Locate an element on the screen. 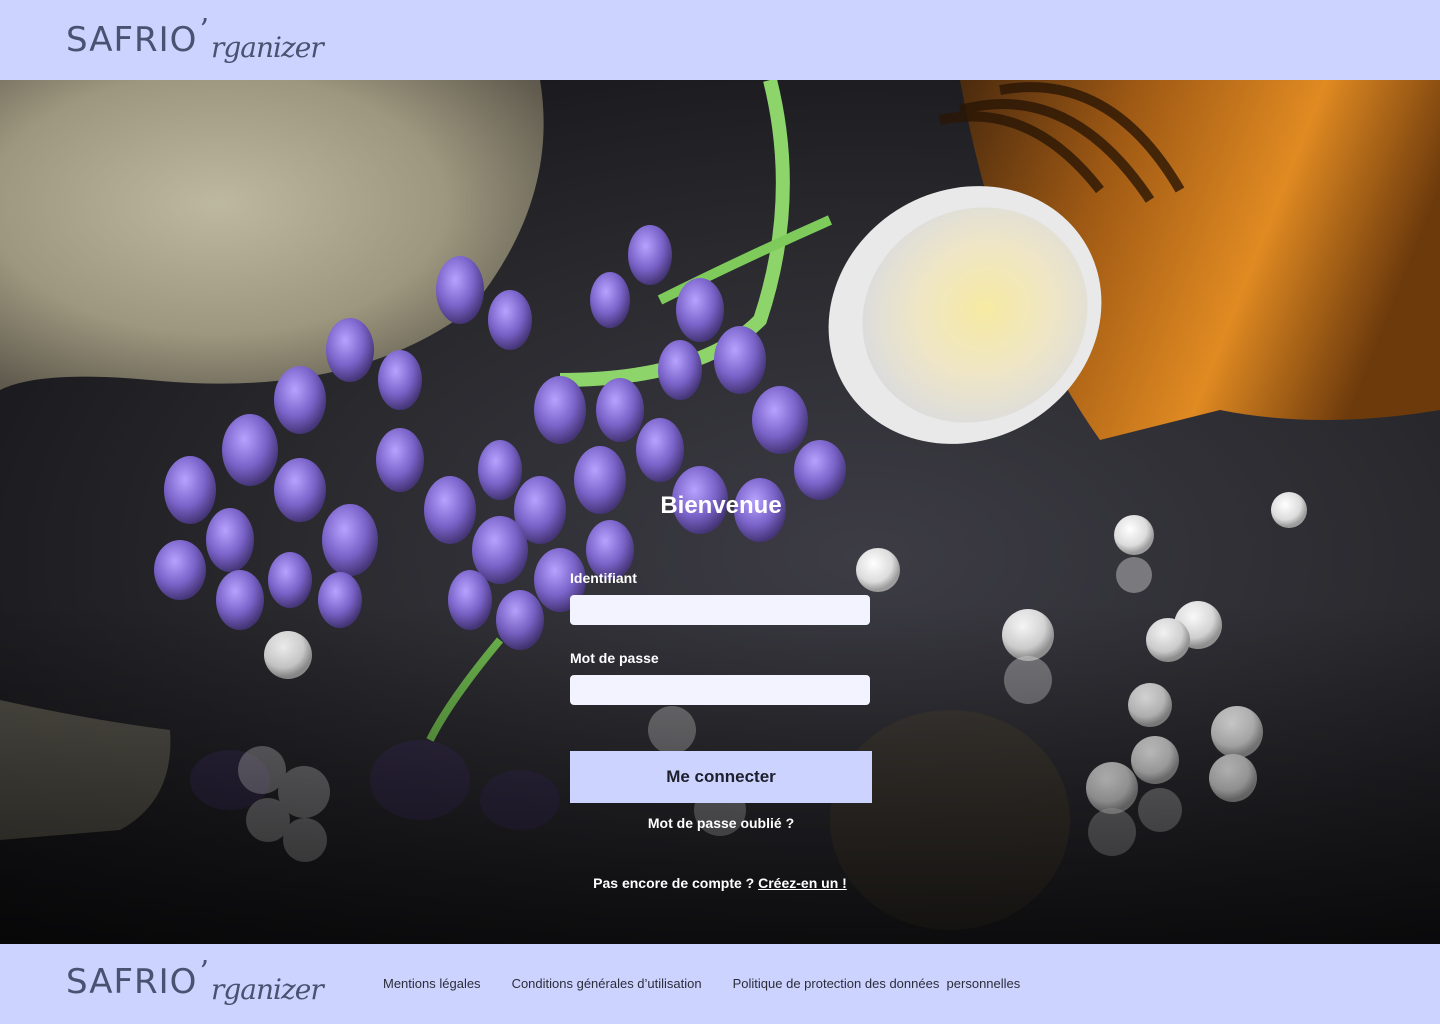 This screenshot has width=1440, height=1024. footer-logo-script: rganizer is located at coordinates (267, 989).